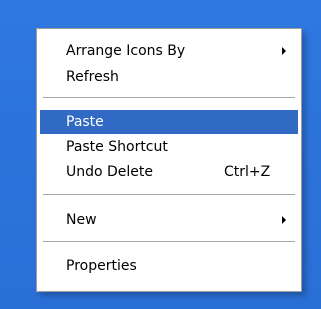 This screenshot has width=321, height=309. I want to click on menu-item-new: New, so click(169, 220).